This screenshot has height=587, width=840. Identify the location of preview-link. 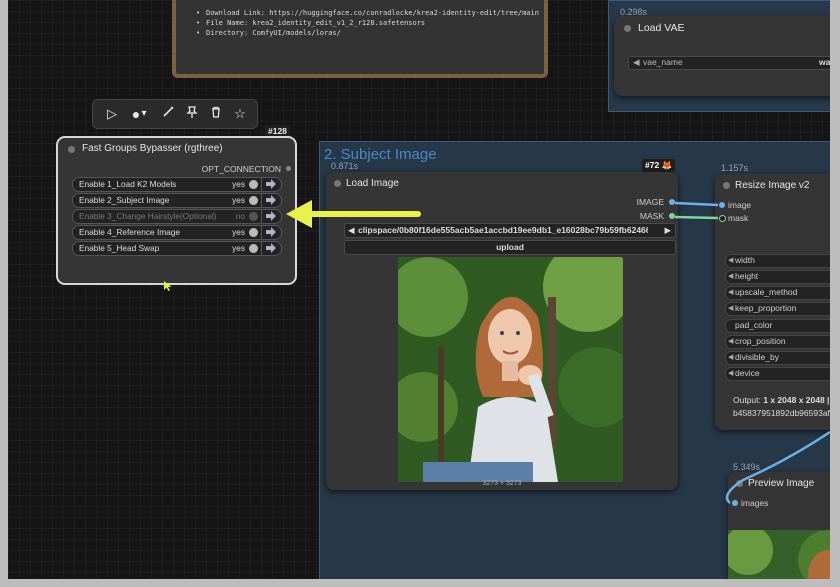
(777, 467).